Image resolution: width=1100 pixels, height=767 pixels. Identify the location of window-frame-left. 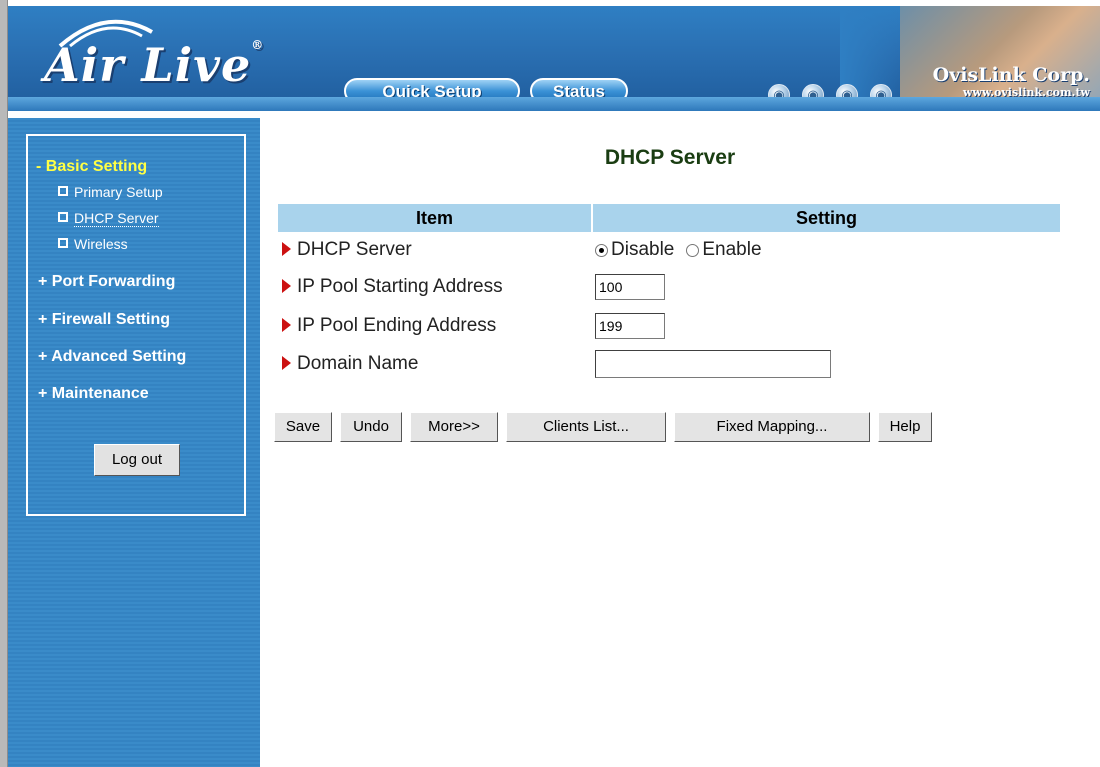
(4, 383).